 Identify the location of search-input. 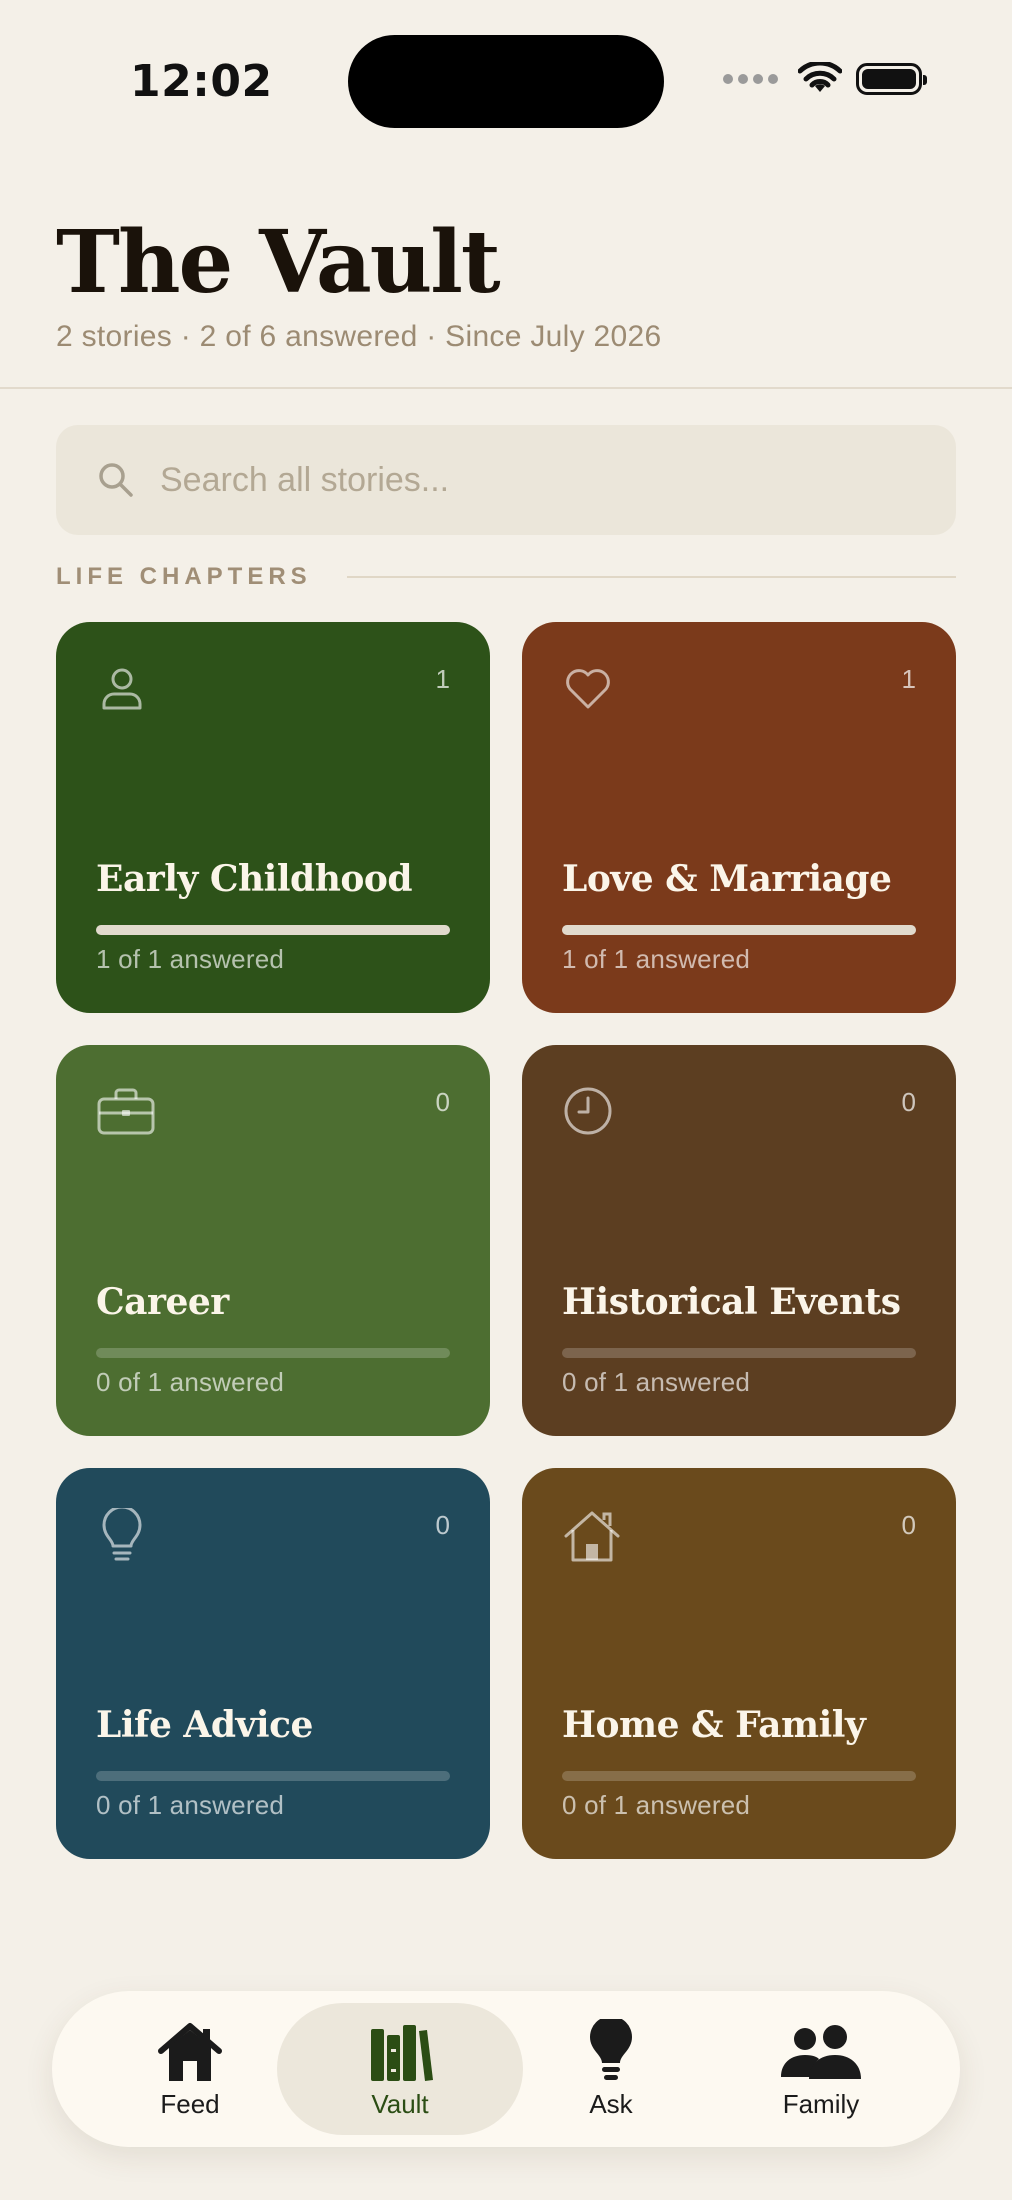
(540, 480).